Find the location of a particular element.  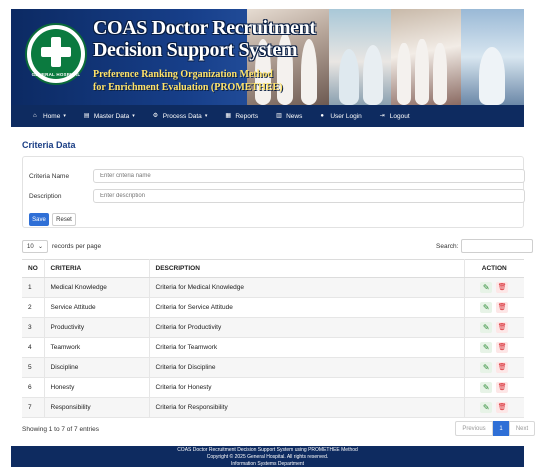

cell-criteria: Medical Knowledge is located at coordinates (97, 287).